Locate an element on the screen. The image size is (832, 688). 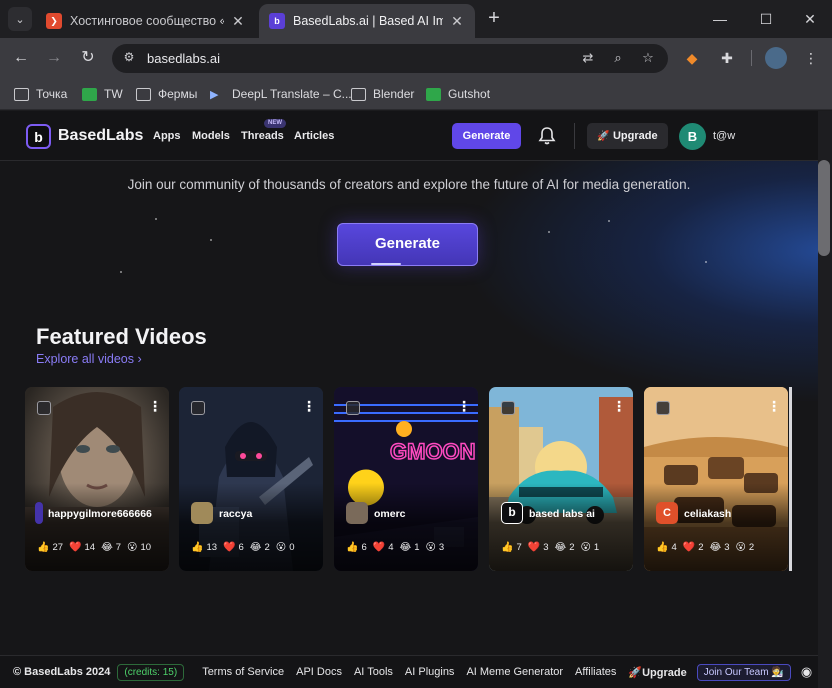
user-name: t@w is located at coordinates (724, 136).